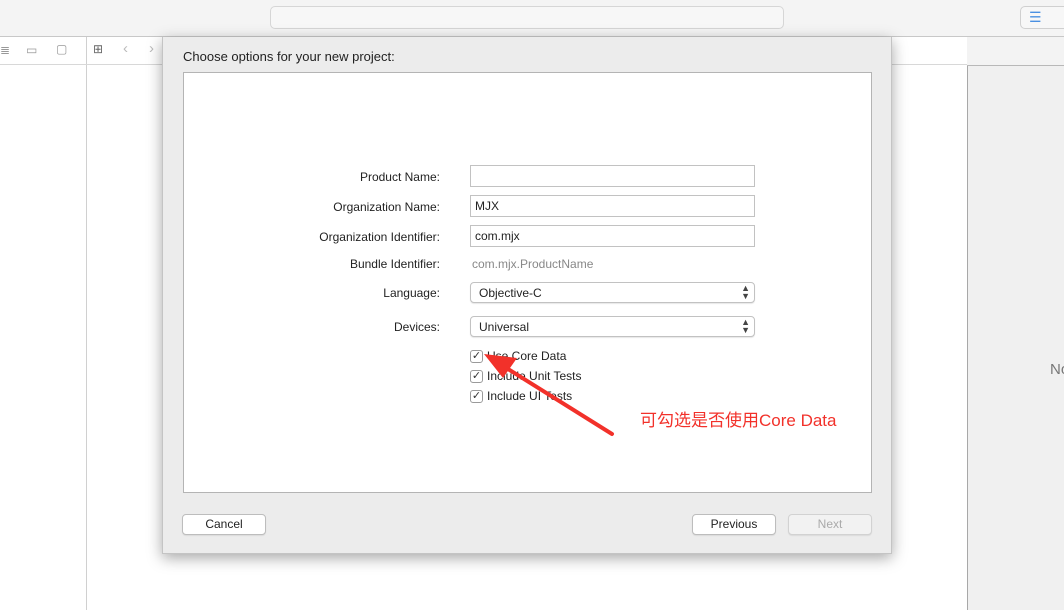 The image size is (1064, 610). What do you see at coordinates (738, 420) in the screenshot?
I see `annotation-text: 可勾选是否使用Core Data` at bounding box center [738, 420].